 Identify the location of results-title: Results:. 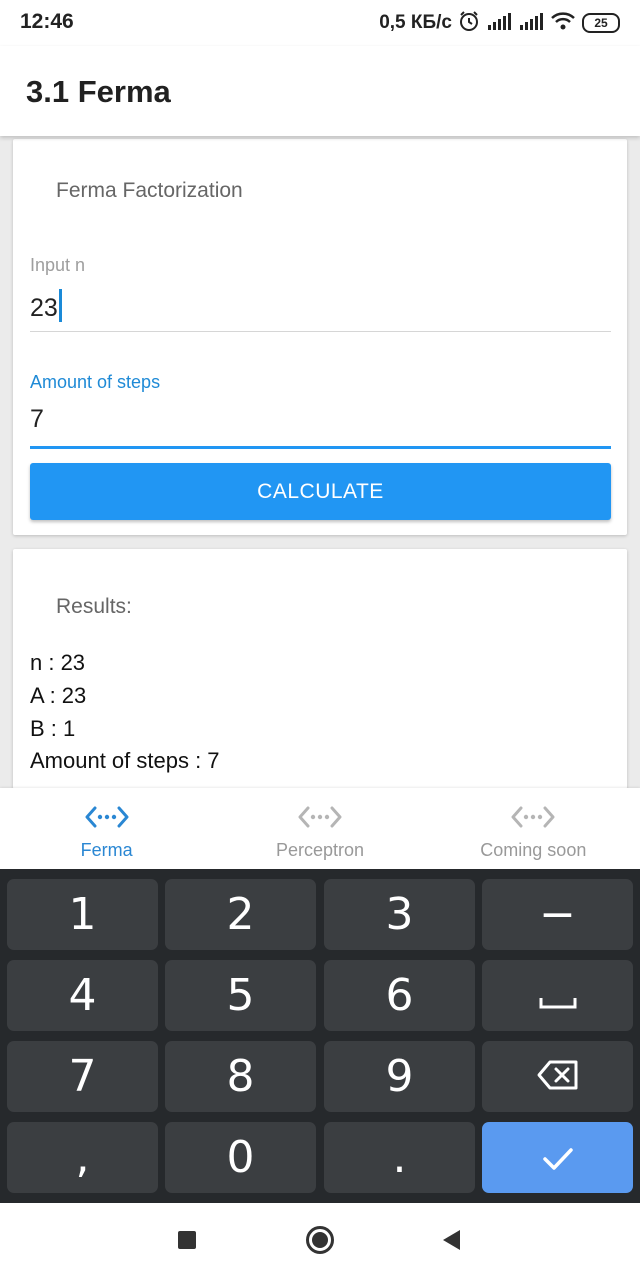
(94, 606).